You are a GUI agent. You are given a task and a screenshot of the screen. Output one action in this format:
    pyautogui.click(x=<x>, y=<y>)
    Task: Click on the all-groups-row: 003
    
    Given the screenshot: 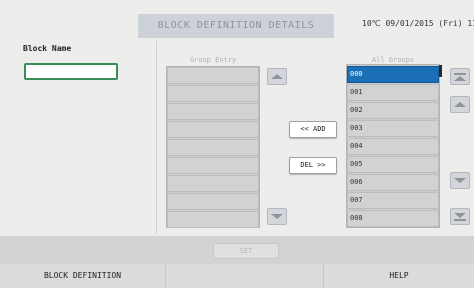 What is the action you would take?
    pyautogui.click(x=393, y=128)
    